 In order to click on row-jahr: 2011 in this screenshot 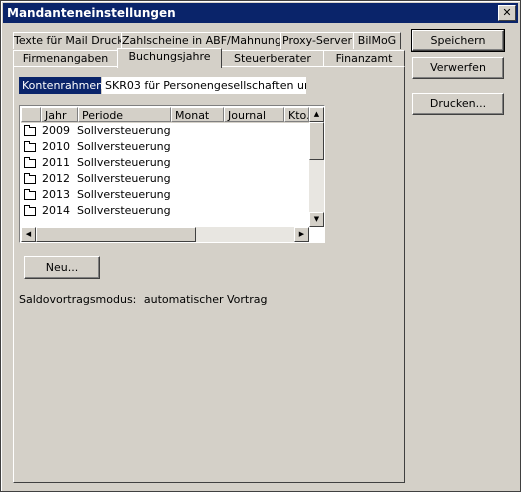, I will do `click(56, 162)`.